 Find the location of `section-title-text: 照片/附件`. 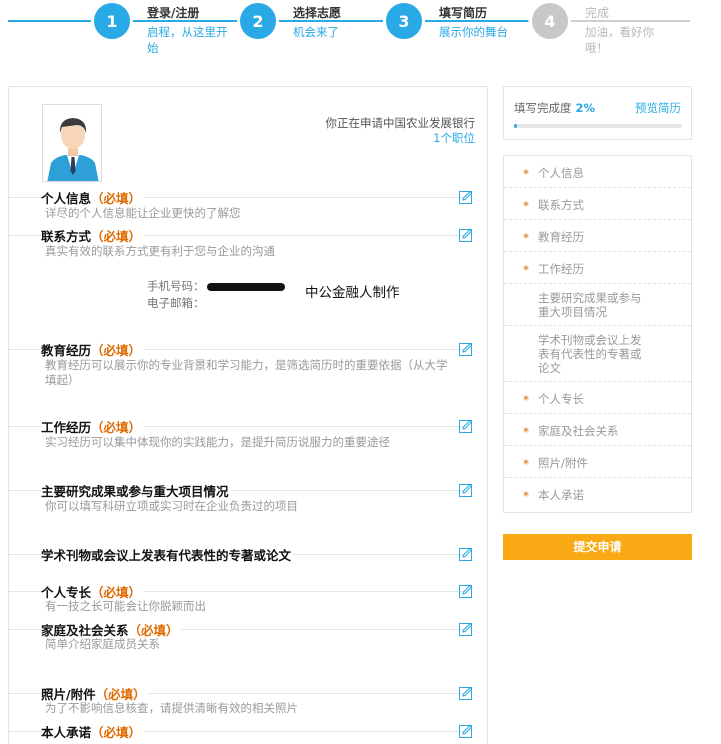

section-title-text: 照片/附件 is located at coordinates (68, 694).